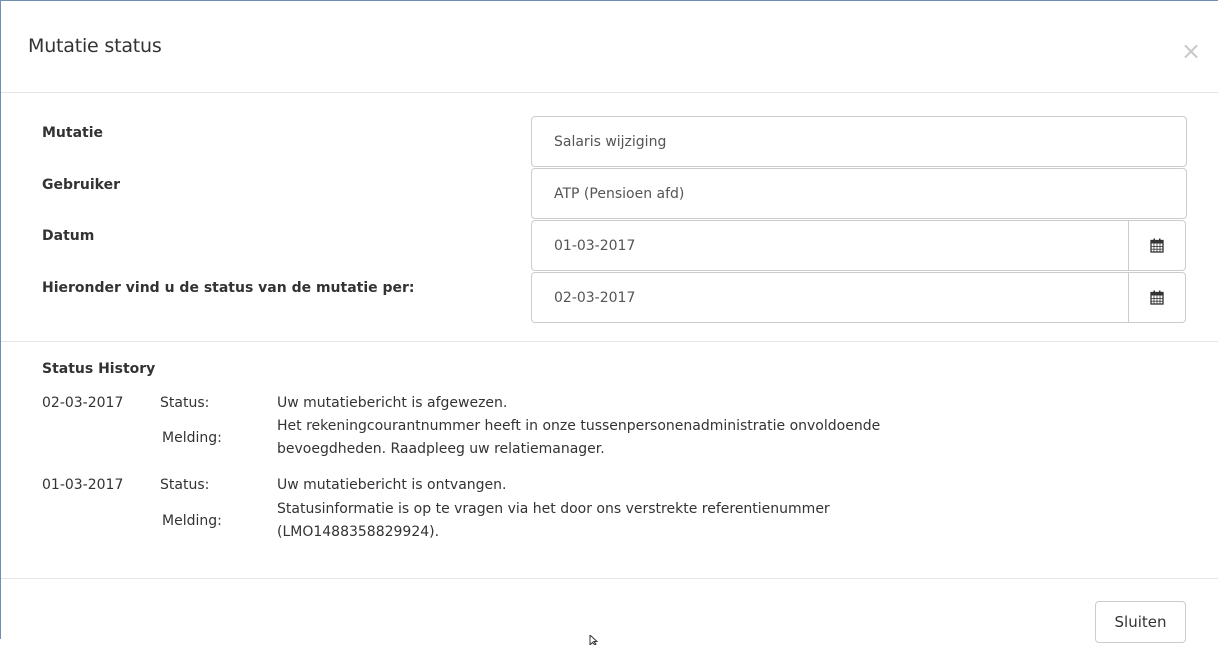  I want to click on datum-label: Datum, so click(68, 236).